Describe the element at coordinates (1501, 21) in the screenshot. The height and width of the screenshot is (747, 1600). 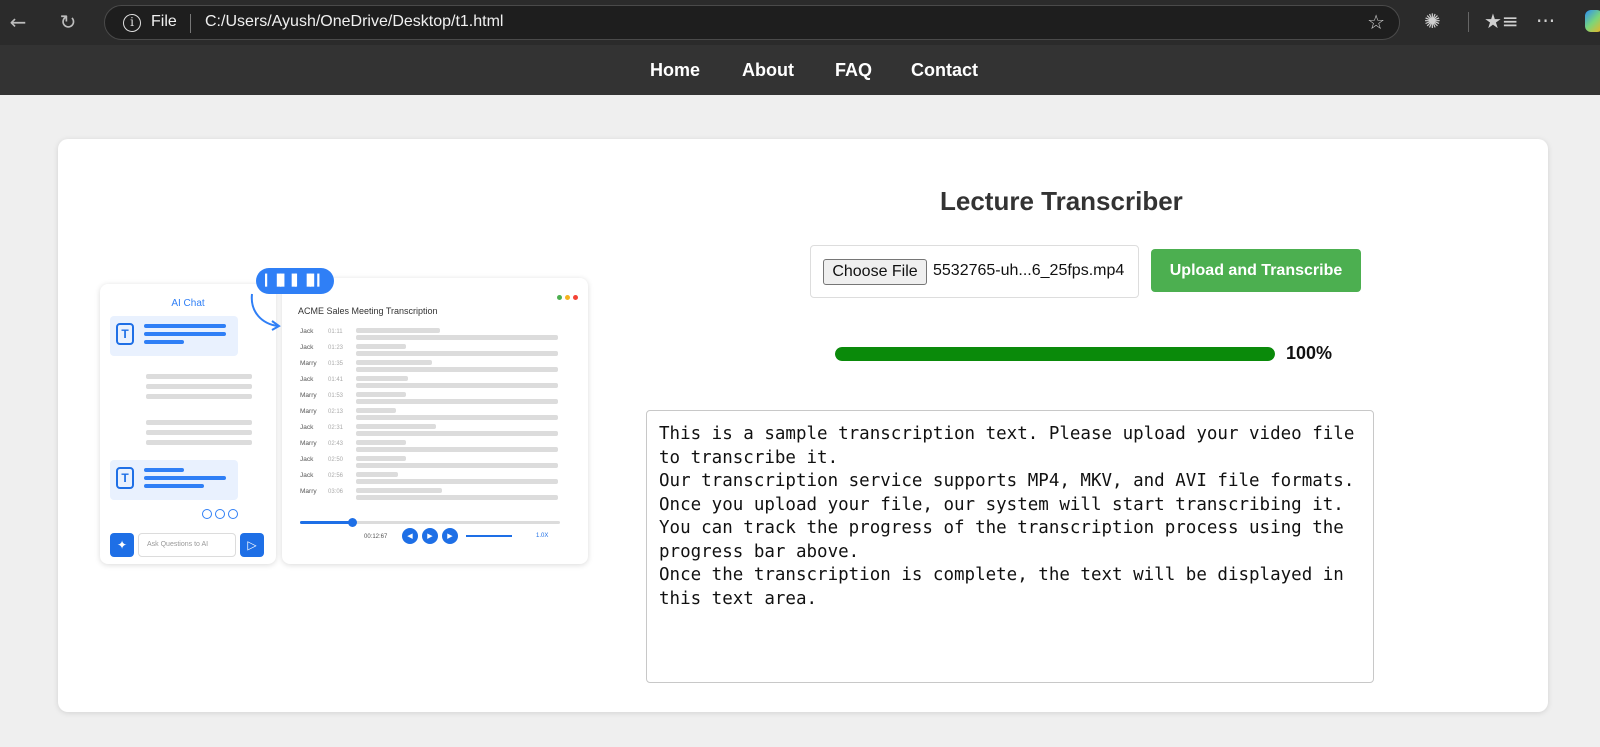
I see `favorites-list-icon: ★≡` at that location.